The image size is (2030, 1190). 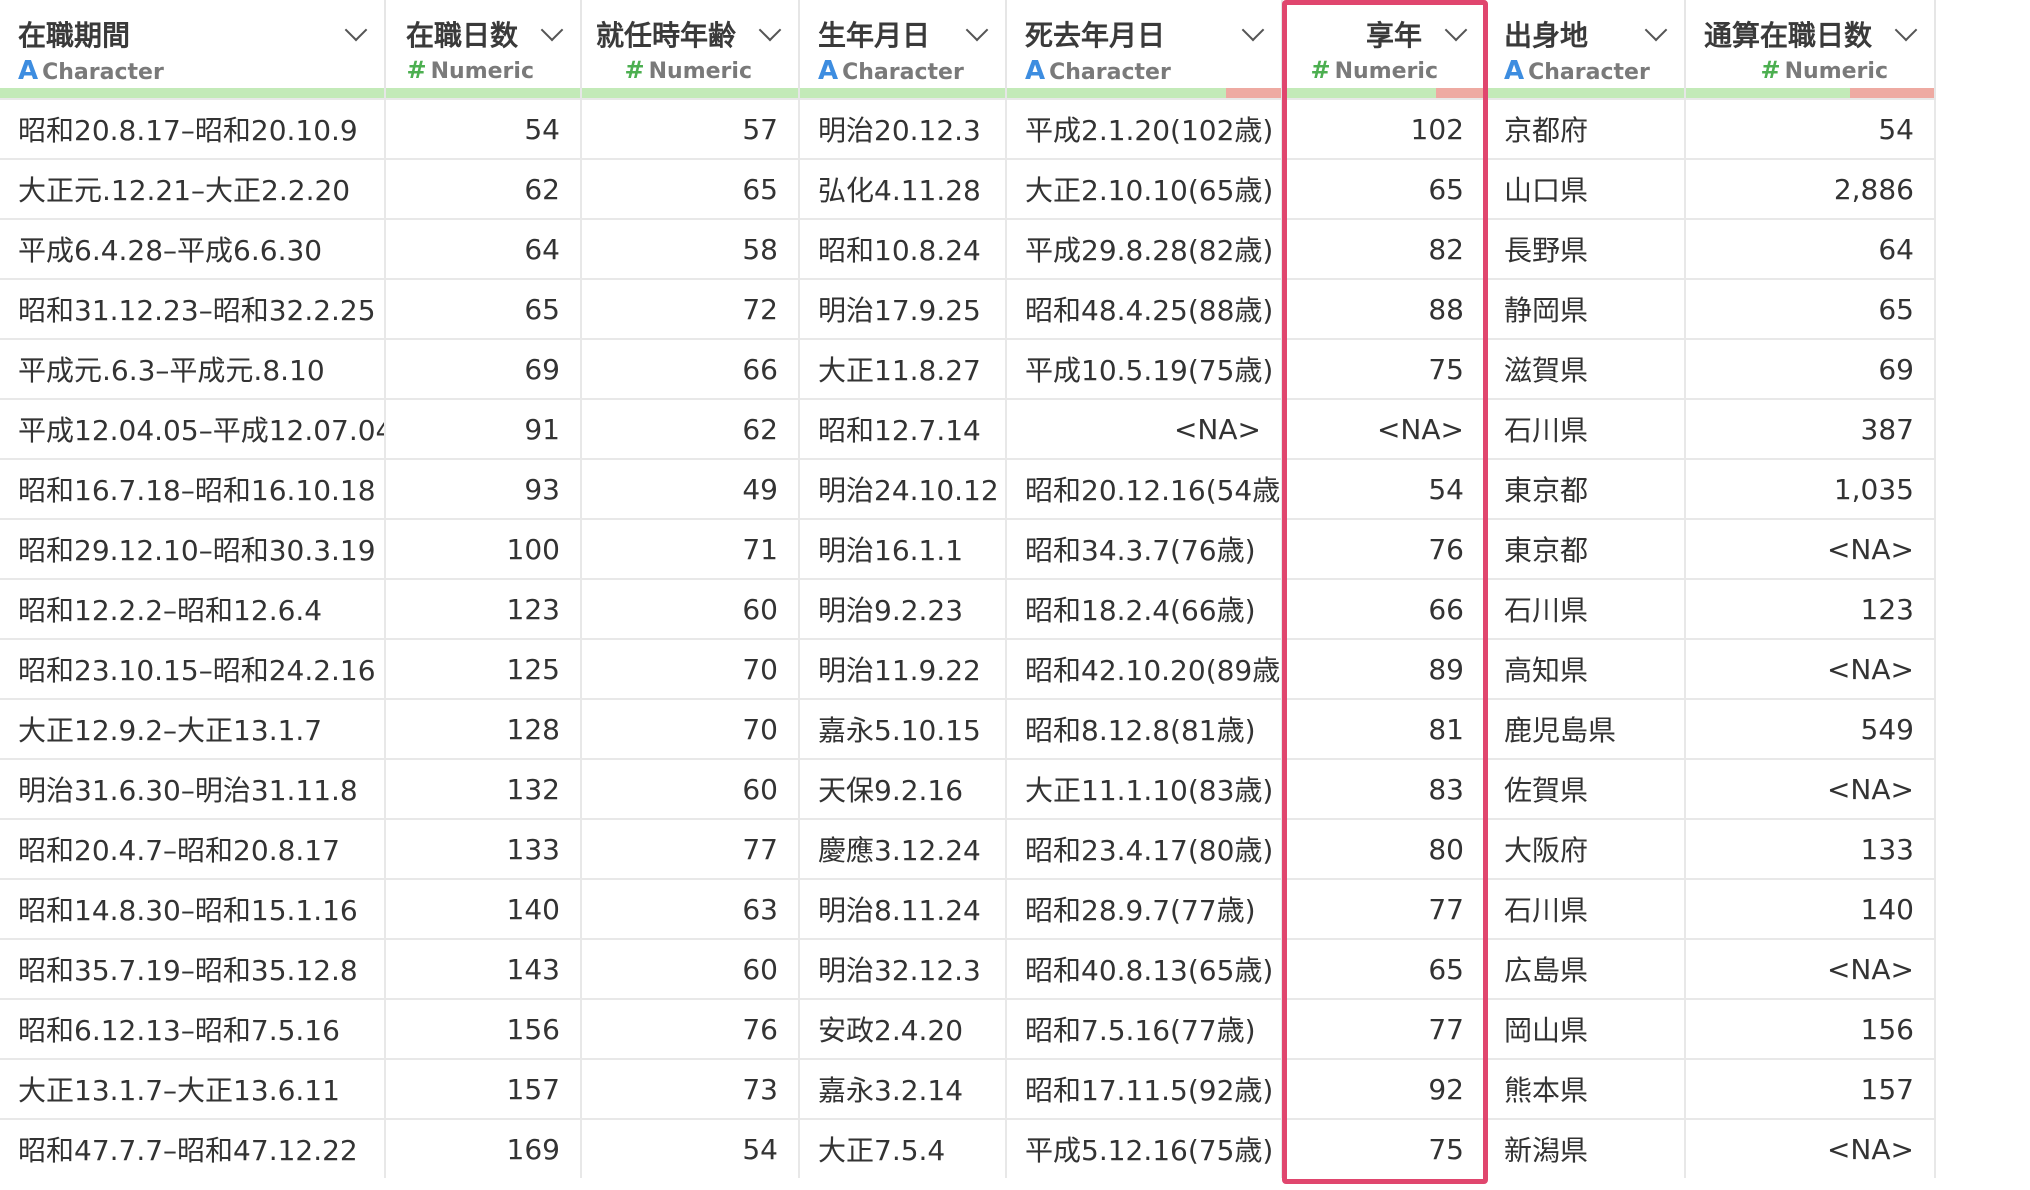 I want to click on column-header: 就任時年齢 # Numeric, so click(x=690, y=49).